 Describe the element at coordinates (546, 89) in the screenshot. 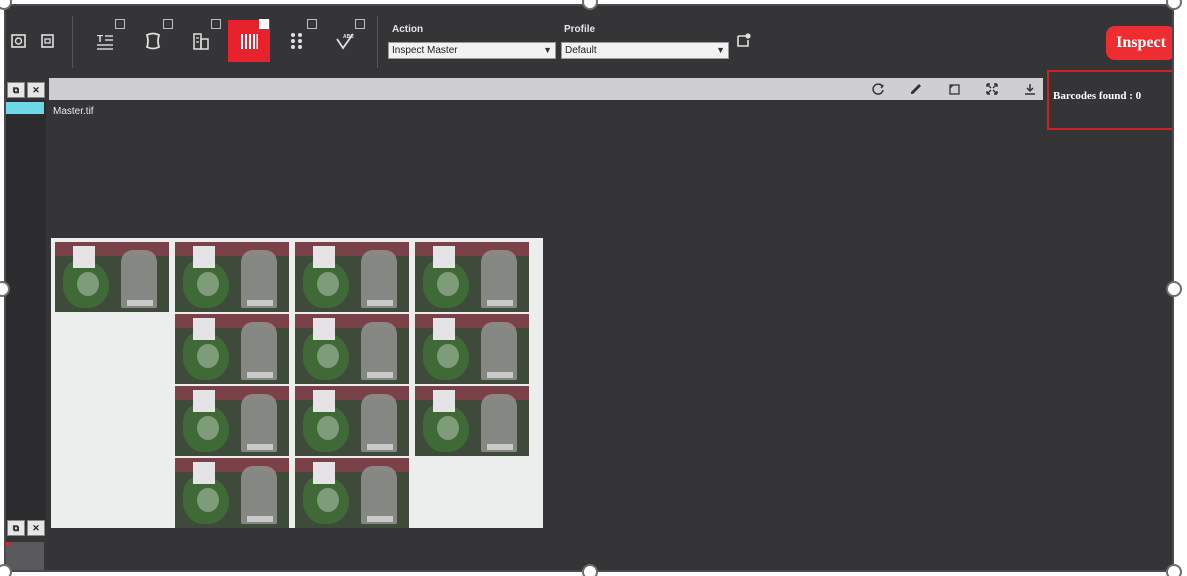

I see `viewer-toolbar` at that location.